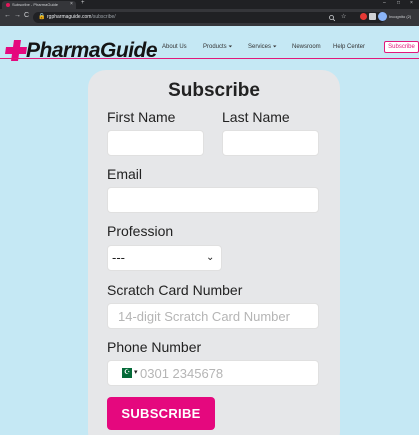 This screenshot has width=419, height=435. Describe the element at coordinates (372, 16) in the screenshot. I see `puzzle-icon` at that location.